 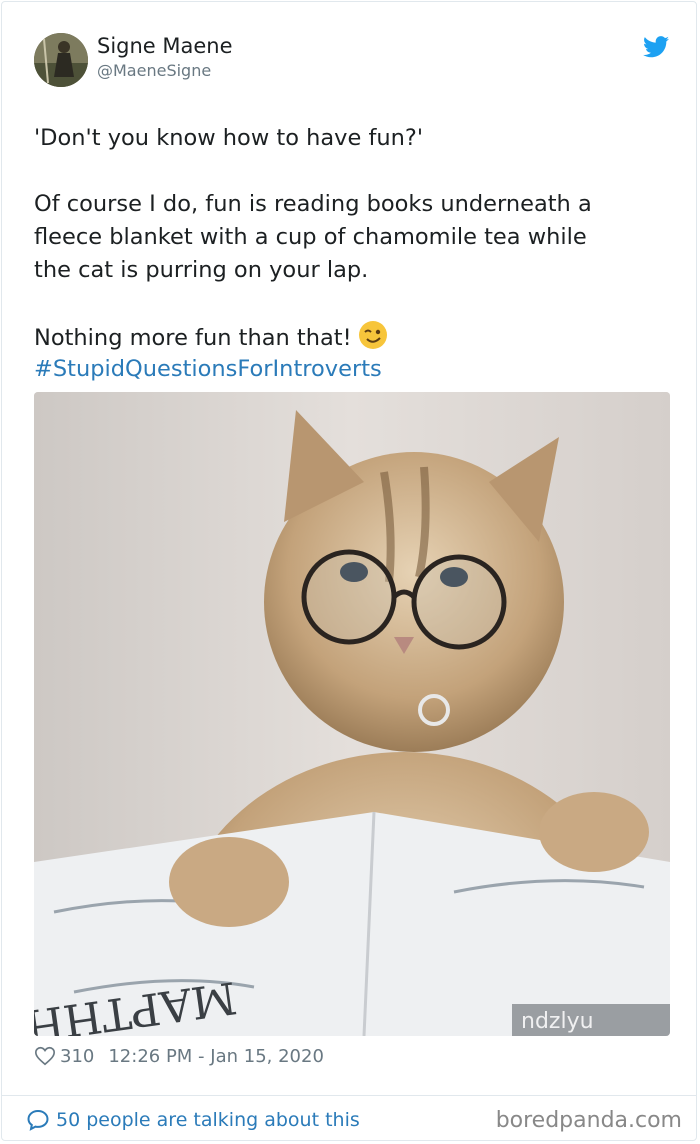 I want to click on author-avatar, so click(x=61, y=60).